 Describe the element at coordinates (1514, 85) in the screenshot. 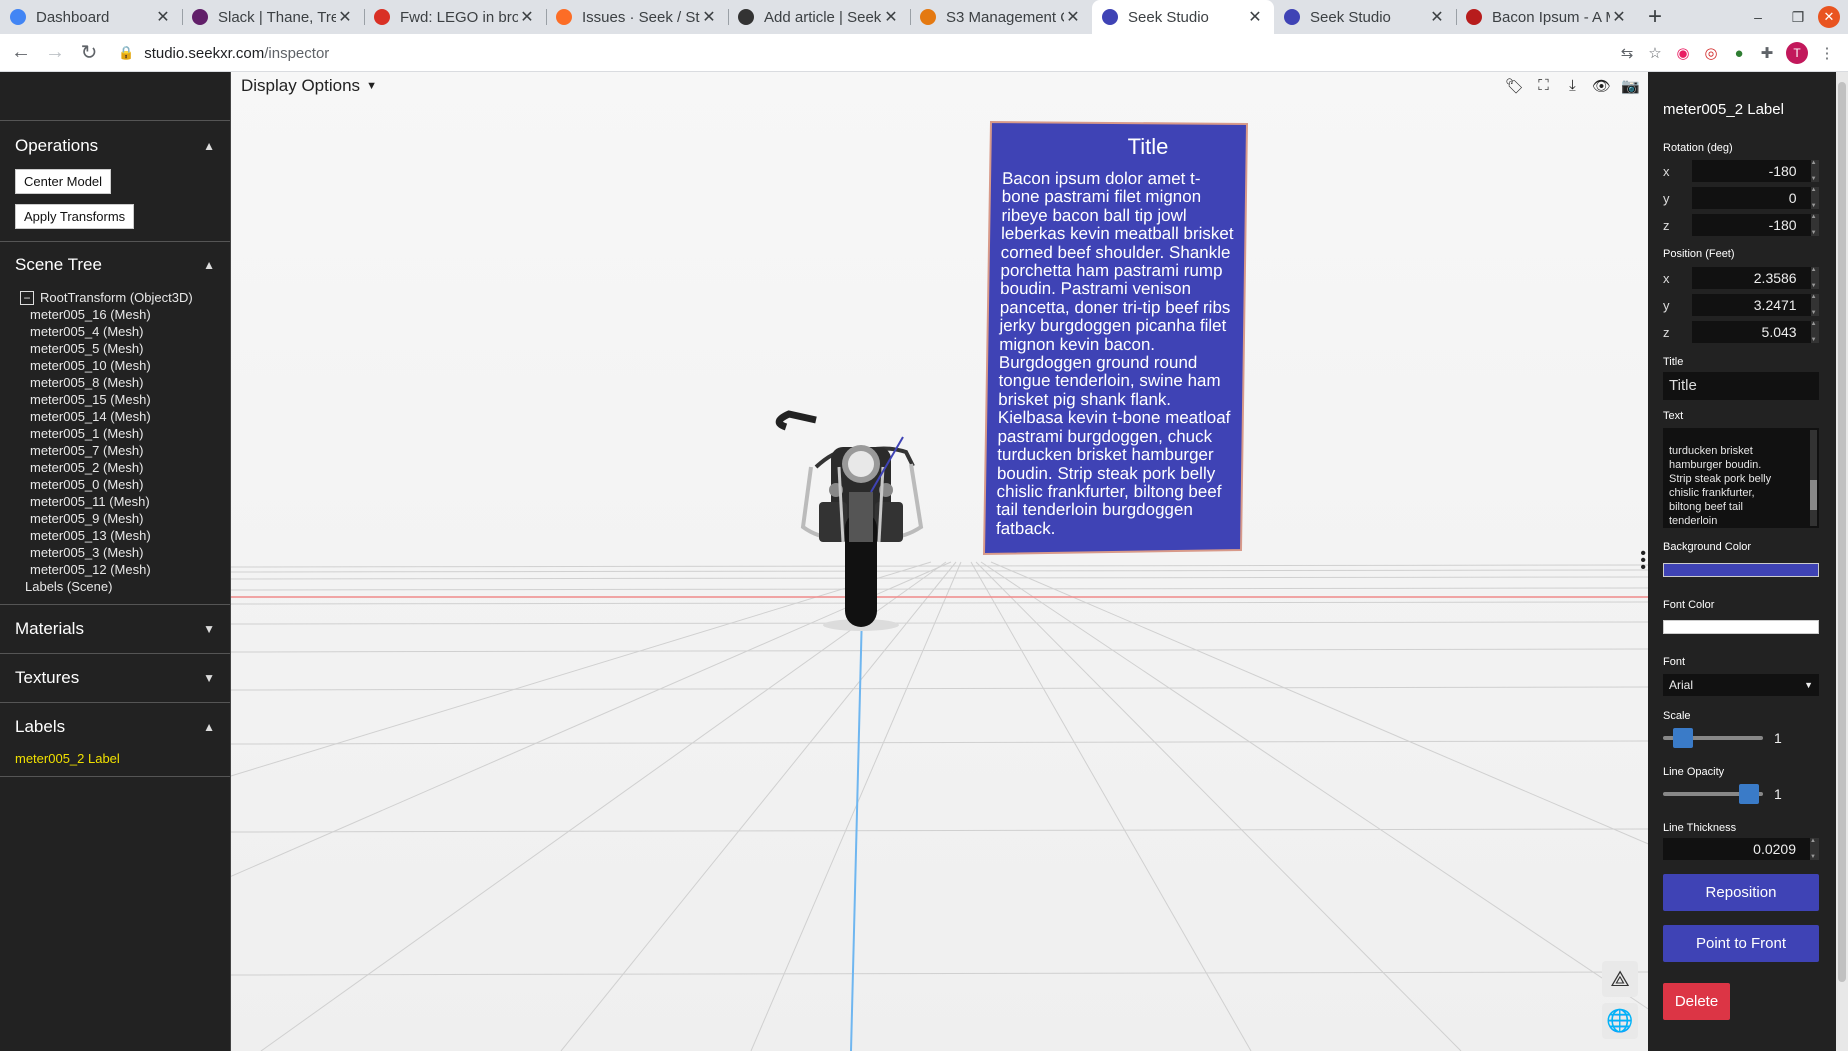

I see `tag-icon: 🏷` at that location.